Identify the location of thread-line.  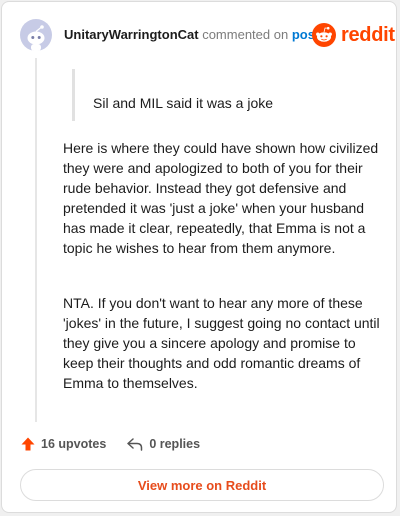
(36, 240).